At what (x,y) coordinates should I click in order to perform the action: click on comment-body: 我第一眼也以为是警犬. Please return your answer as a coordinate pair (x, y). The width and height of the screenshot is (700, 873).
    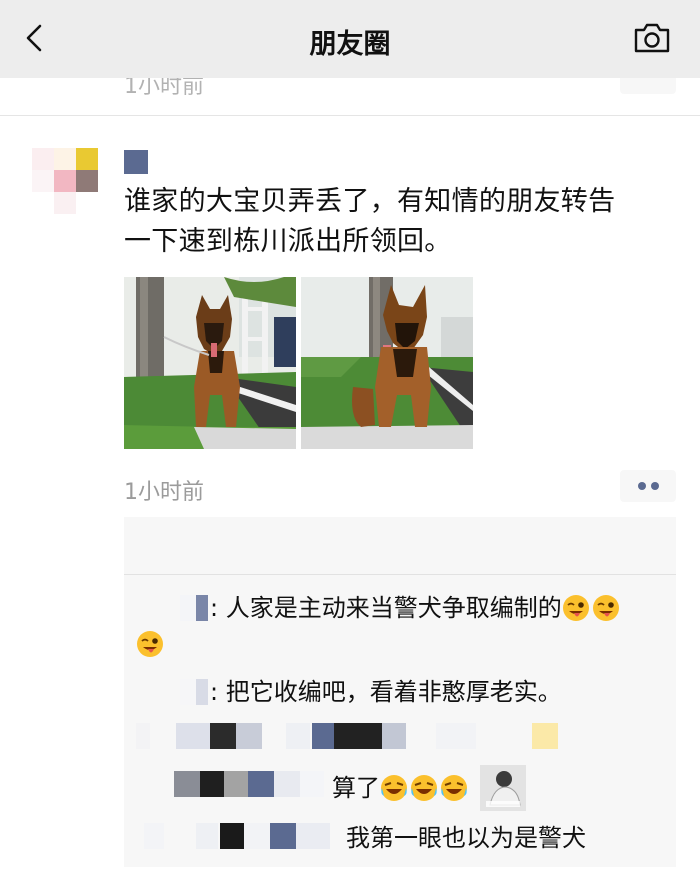
    Looking at the image, I should click on (466, 838).